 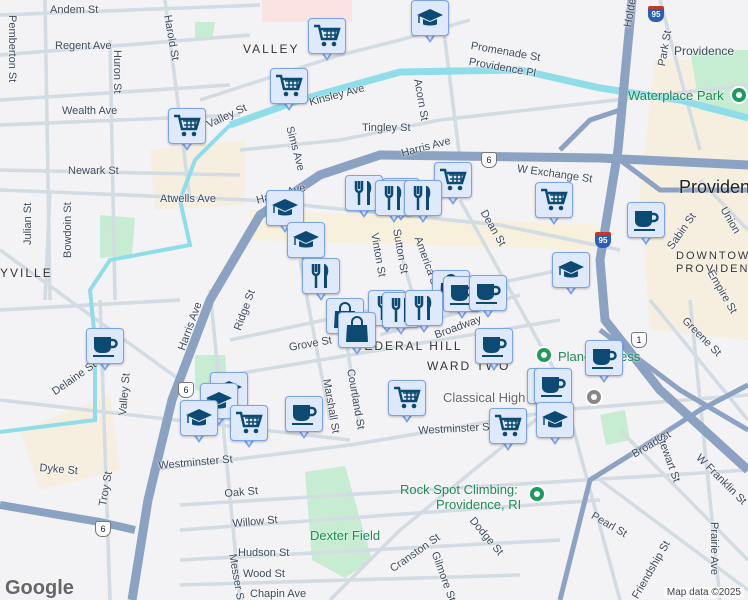 I want to click on poi-pin-waterplace-park, so click(x=739, y=95).